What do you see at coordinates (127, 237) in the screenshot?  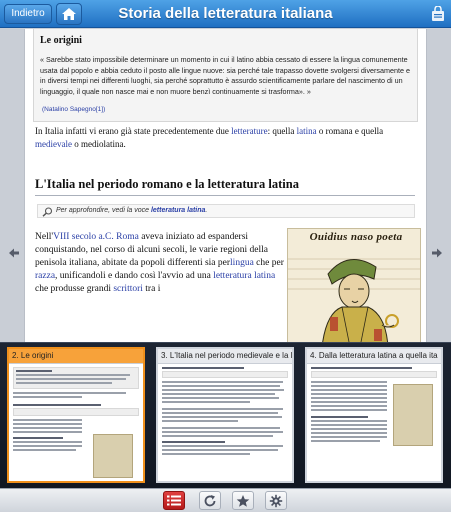 I see `link-roma: Roma` at bounding box center [127, 237].